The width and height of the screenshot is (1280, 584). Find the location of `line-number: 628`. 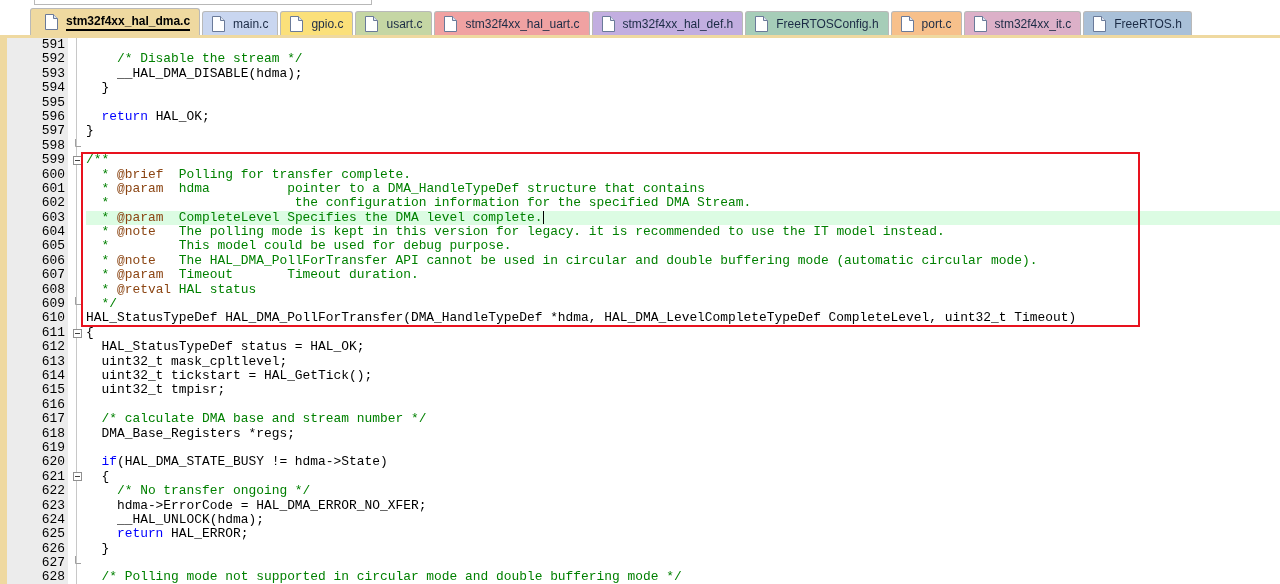

line-number: 628 is located at coordinates (37, 577).